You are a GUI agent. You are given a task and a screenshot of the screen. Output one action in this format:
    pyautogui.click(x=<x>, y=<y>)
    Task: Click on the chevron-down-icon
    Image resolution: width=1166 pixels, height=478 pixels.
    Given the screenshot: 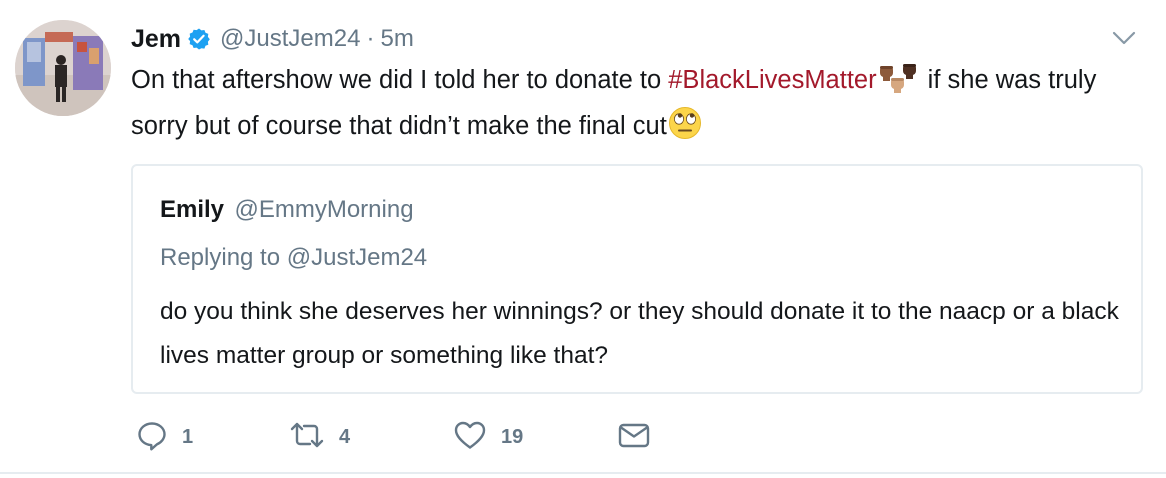 What is the action you would take?
    pyautogui.click(x=1124, y=38)
    